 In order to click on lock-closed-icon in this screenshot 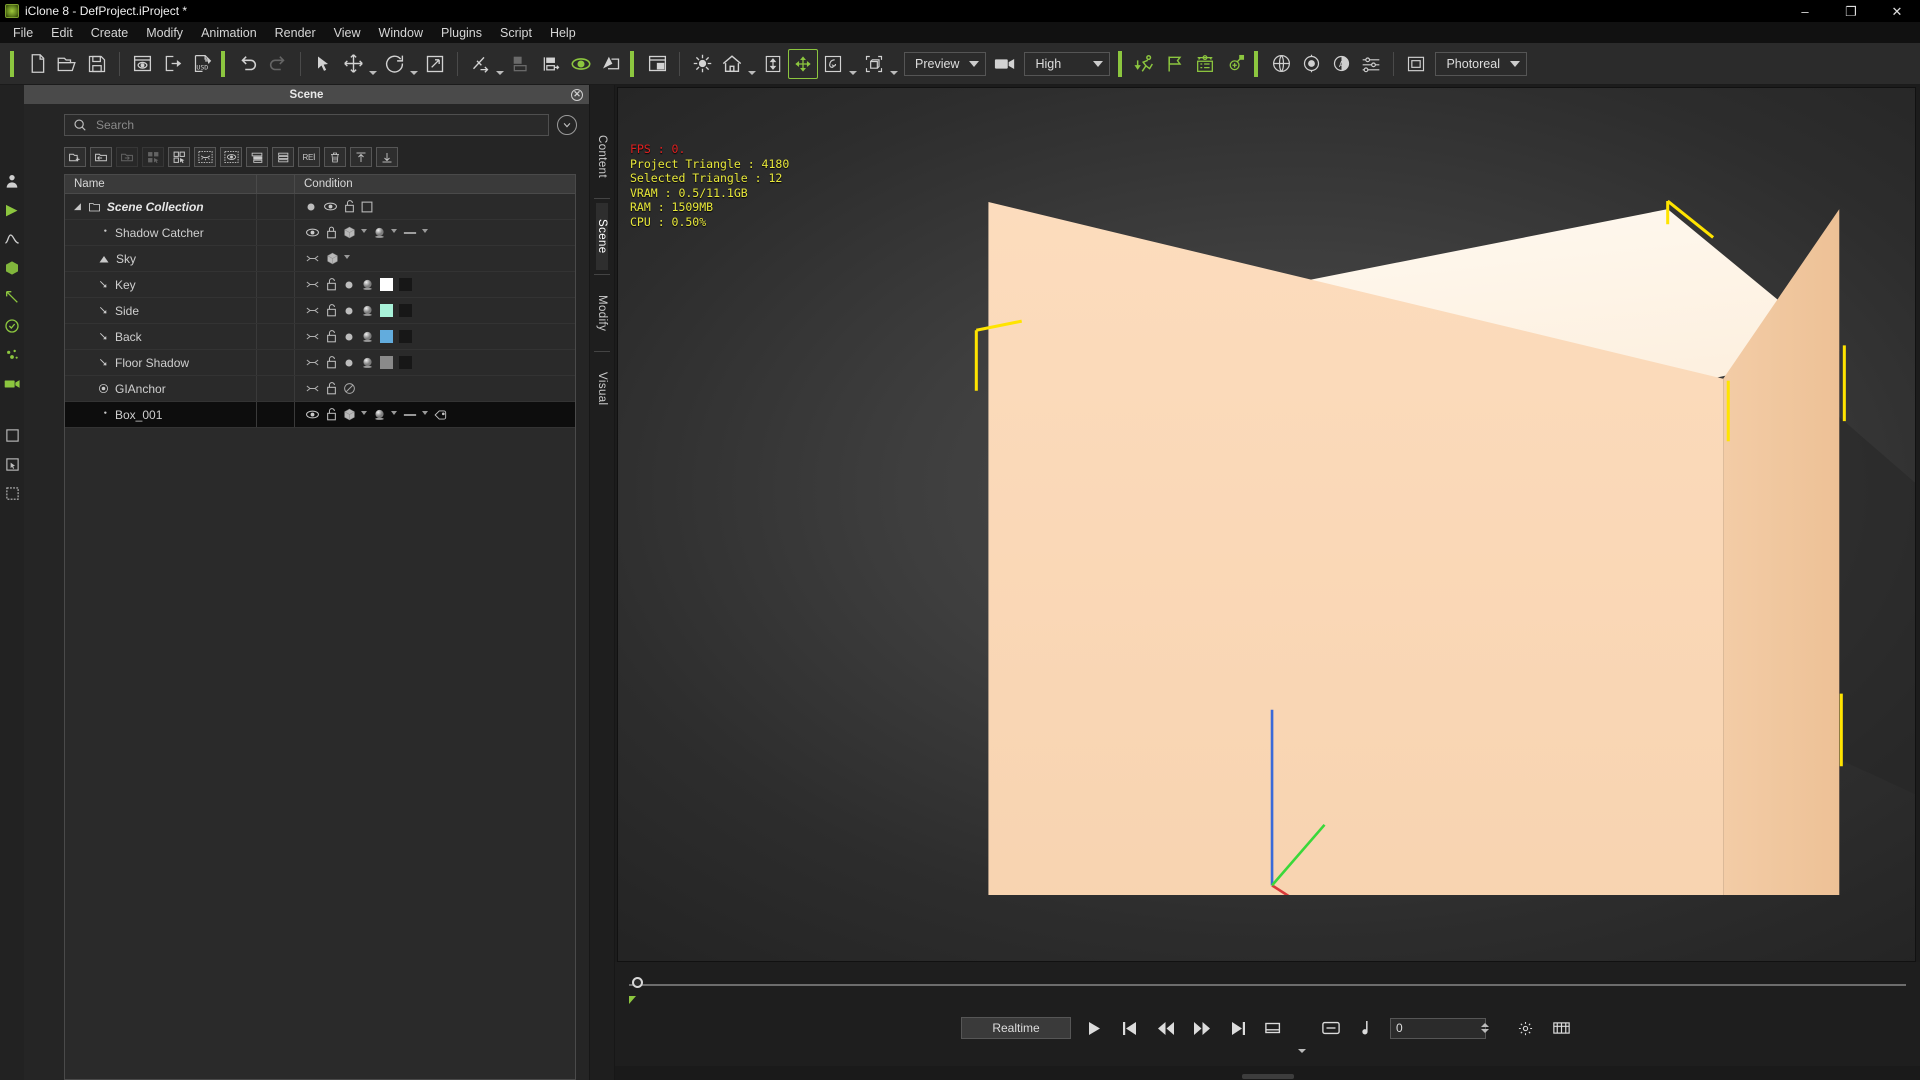, I will do `click(331, 232)`.